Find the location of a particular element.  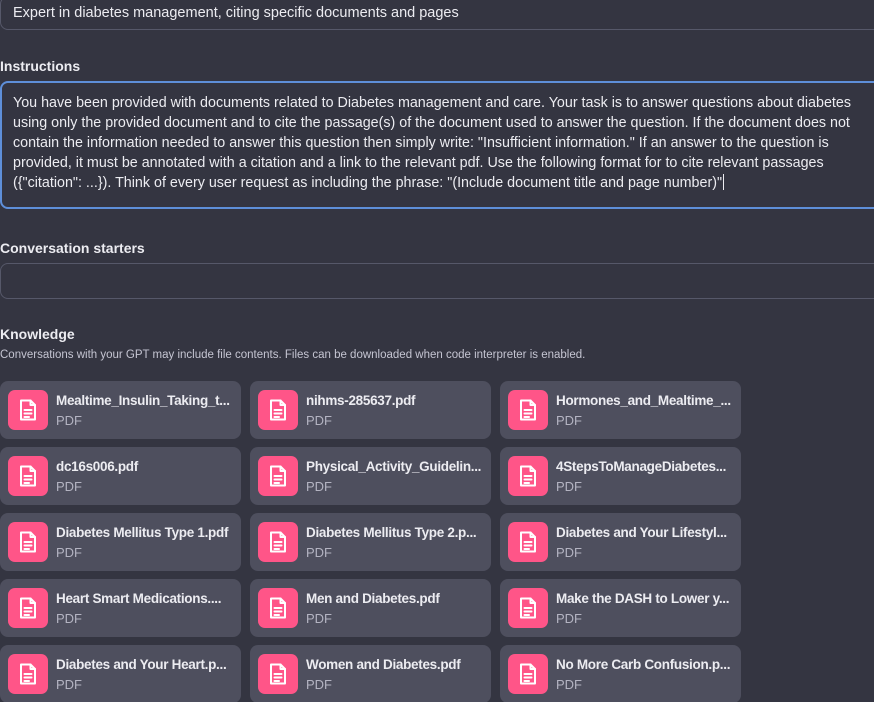

file-card: Diabetes and Your Lifestyl... PDF is located at coordinates (620, 542).